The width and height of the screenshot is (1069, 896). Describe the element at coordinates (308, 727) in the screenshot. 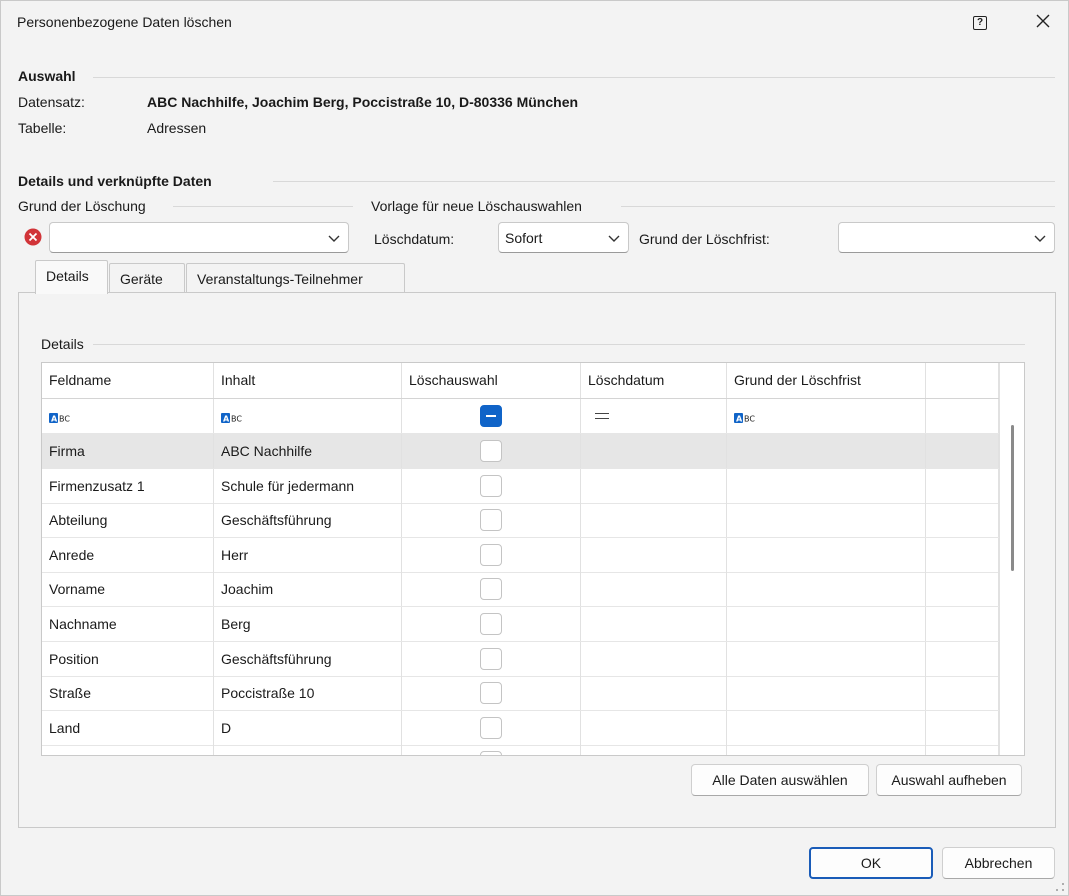

I see `content-cell: D` at that location.